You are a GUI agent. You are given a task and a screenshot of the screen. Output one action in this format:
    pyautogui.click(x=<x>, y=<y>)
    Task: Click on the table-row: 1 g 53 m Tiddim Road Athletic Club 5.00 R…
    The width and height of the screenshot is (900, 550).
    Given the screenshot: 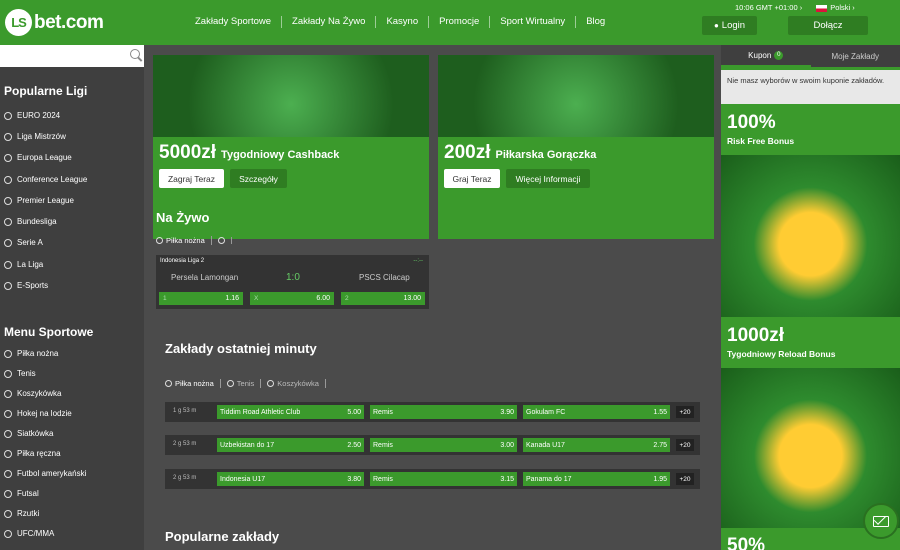 What is the action you would take?
    pyautogui.click(x=432, y=412)
    